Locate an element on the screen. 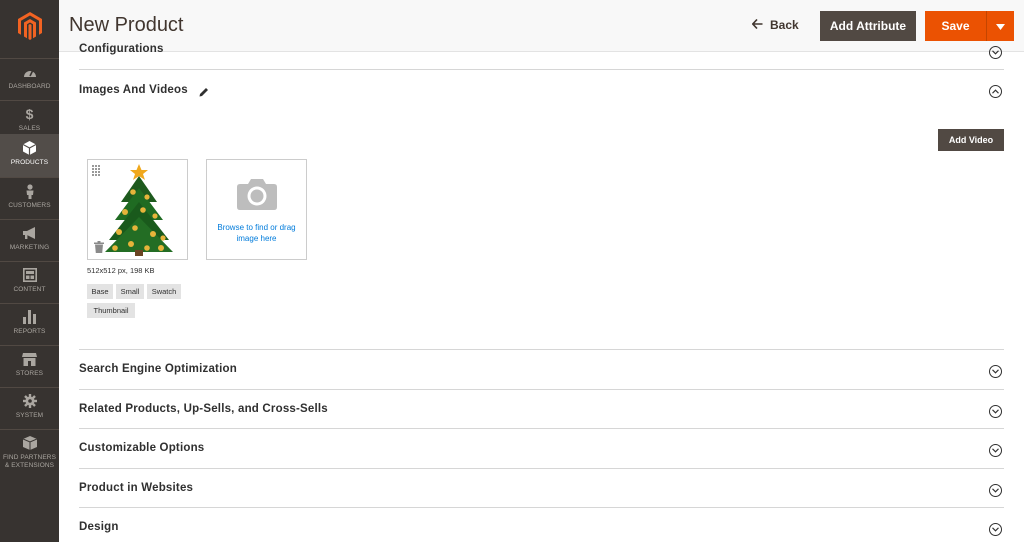  magento-logo-icon is located at coordinates (29, 26).